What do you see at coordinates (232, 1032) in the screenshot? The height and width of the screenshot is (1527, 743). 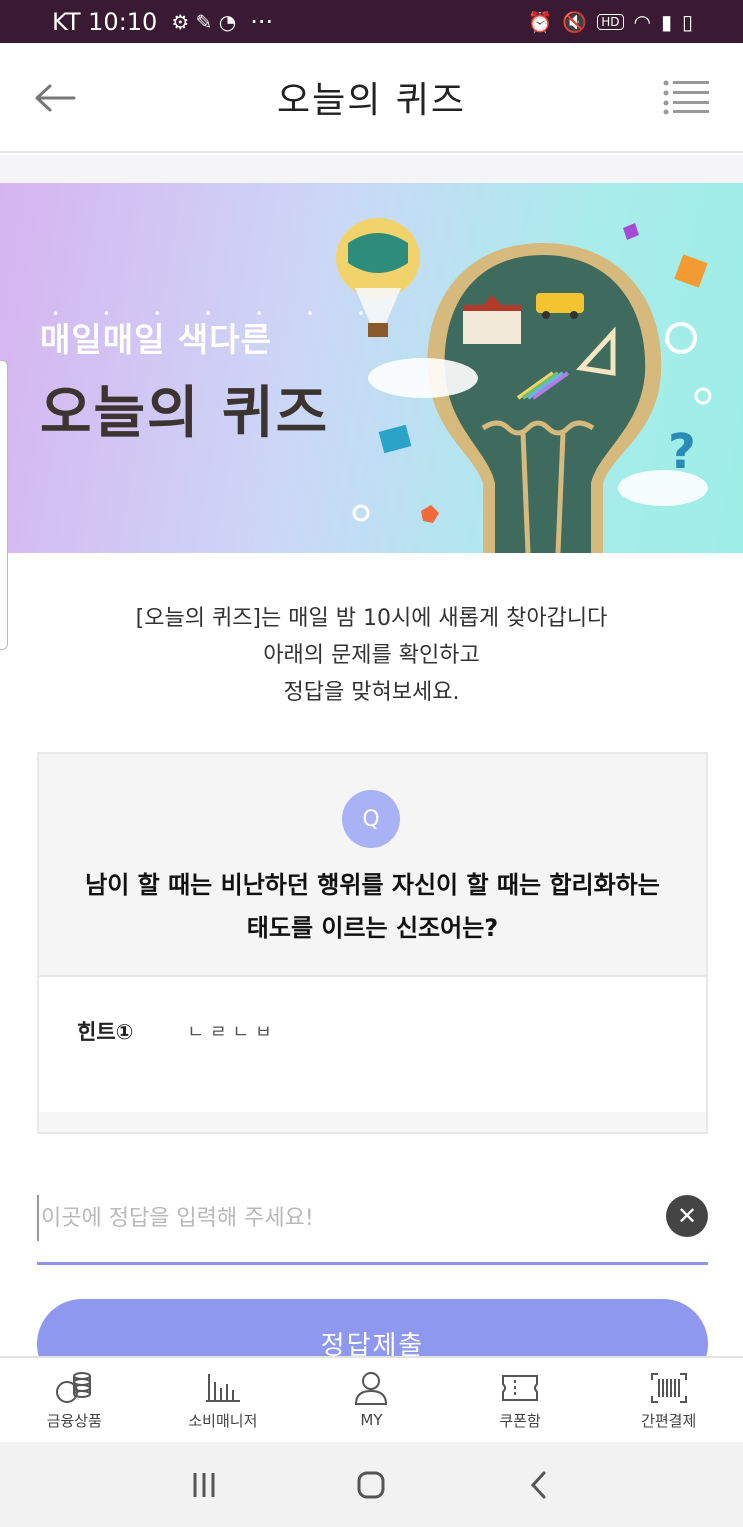 I see `hint-value: ㄴㄹㄴㅂ` at bounding box center [232, 1032].